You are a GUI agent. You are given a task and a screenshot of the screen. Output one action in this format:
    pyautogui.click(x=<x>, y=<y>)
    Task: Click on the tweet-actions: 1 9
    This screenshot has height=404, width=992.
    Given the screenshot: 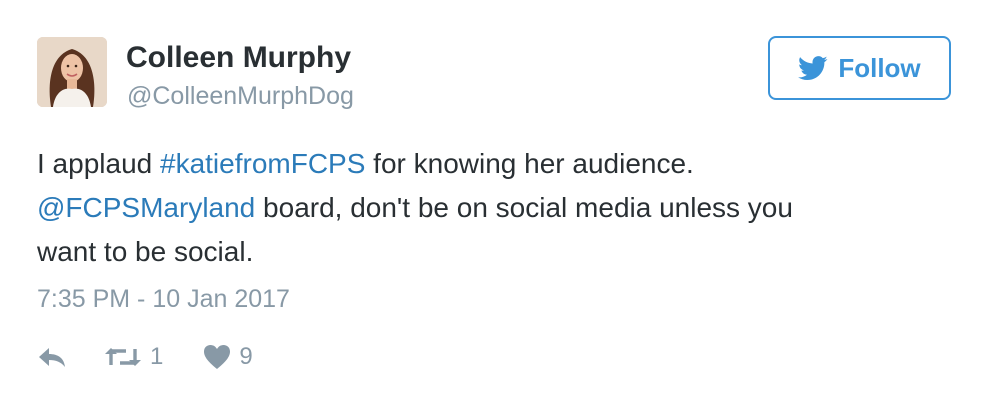 What is the action you would take?
    pyautogui.click(x=145, y=357)
    